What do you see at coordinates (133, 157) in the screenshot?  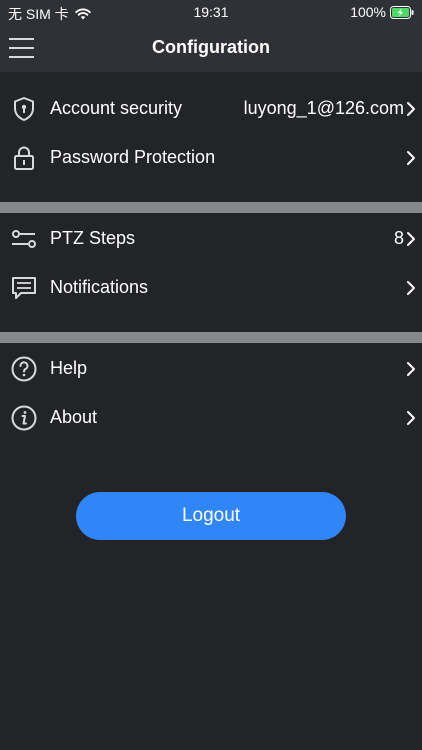 I see `row-label: Password Protection` at bounding box center [133, 157].